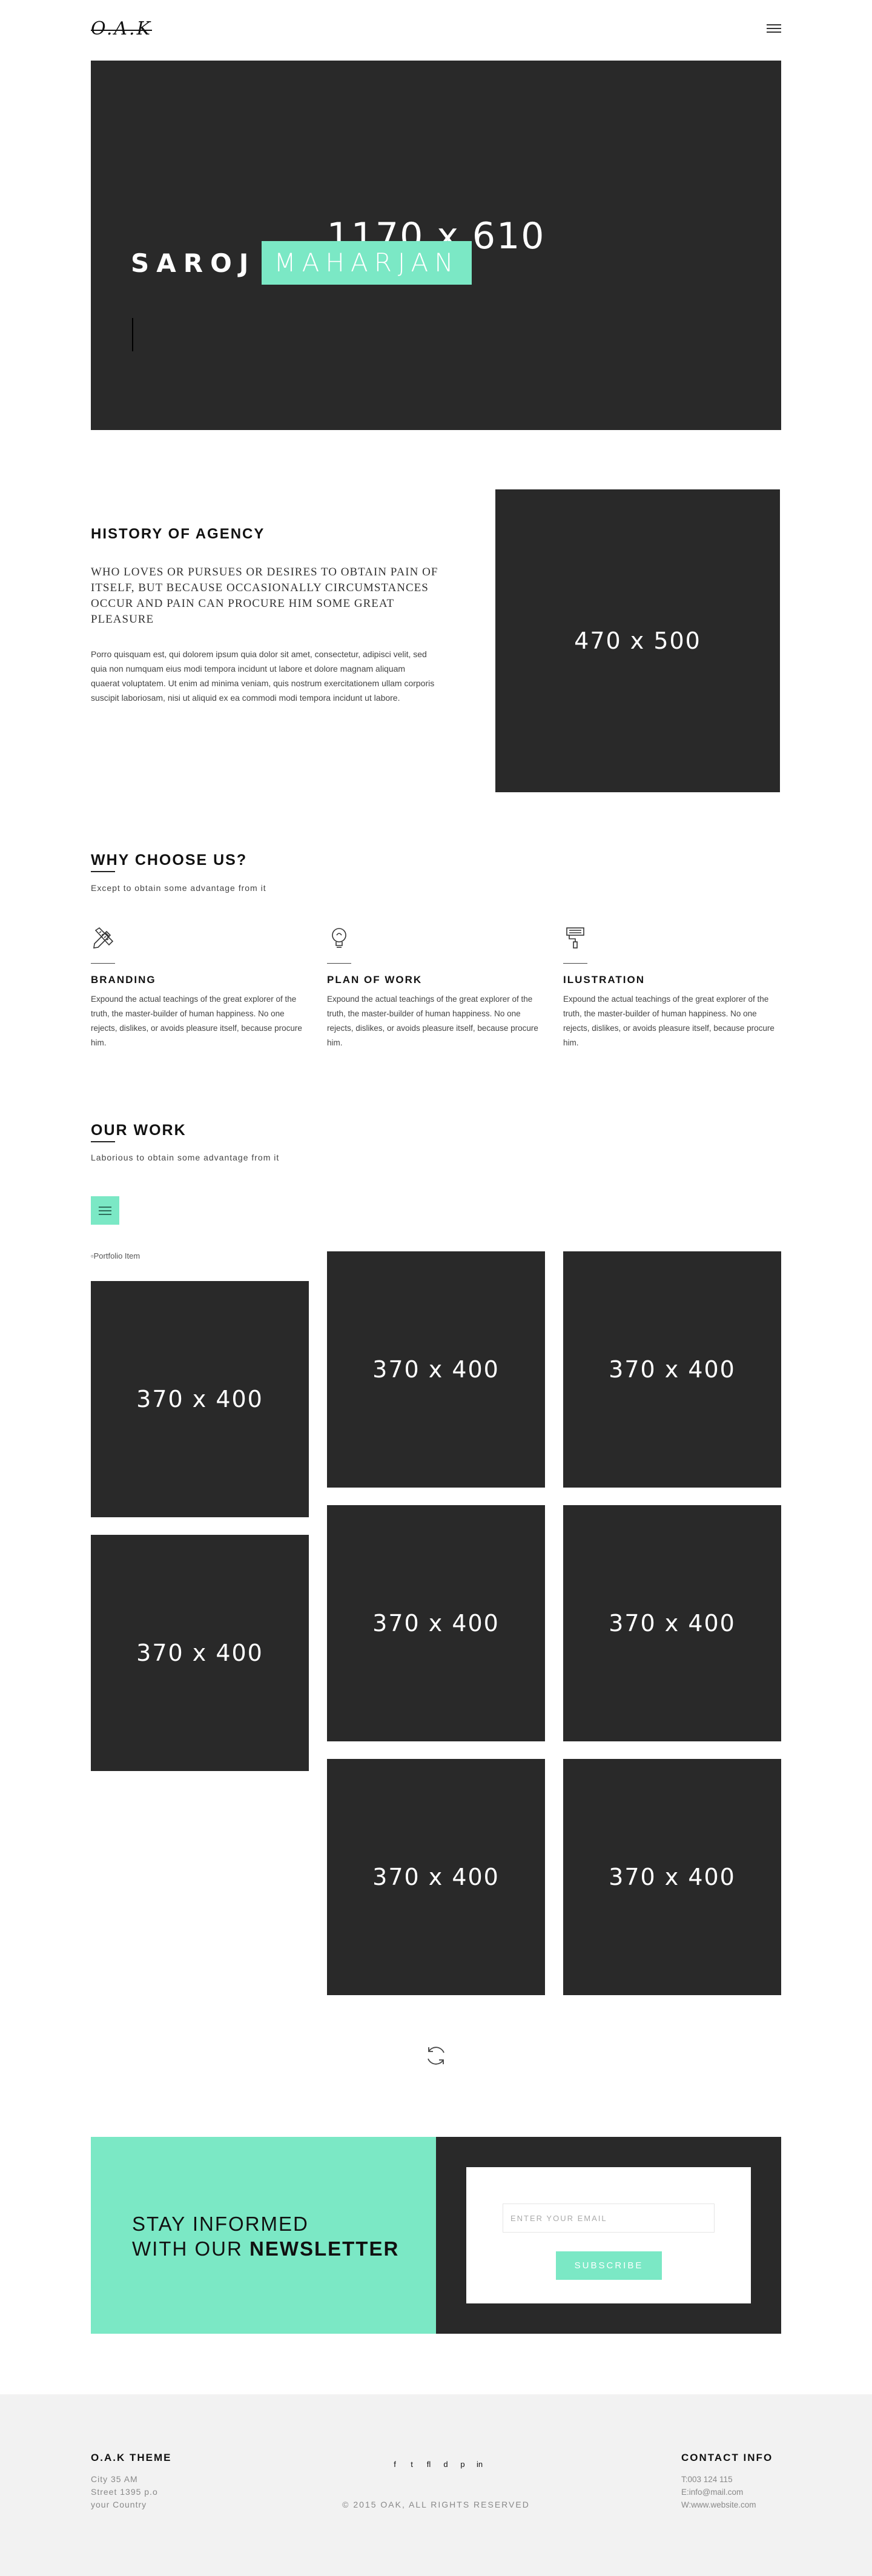 The image size is (872, 2576). Describe the element at coordinates (609, 2265) in the screenshot. I see `subscribe-button: SUBSCRIBE` at that location.